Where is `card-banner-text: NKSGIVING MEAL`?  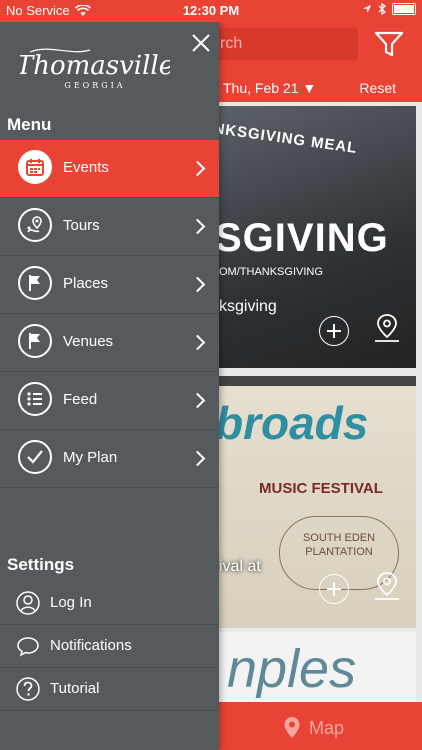 card-banner-text: NKSGIVING MEAL is located at coordinates (289, 138).